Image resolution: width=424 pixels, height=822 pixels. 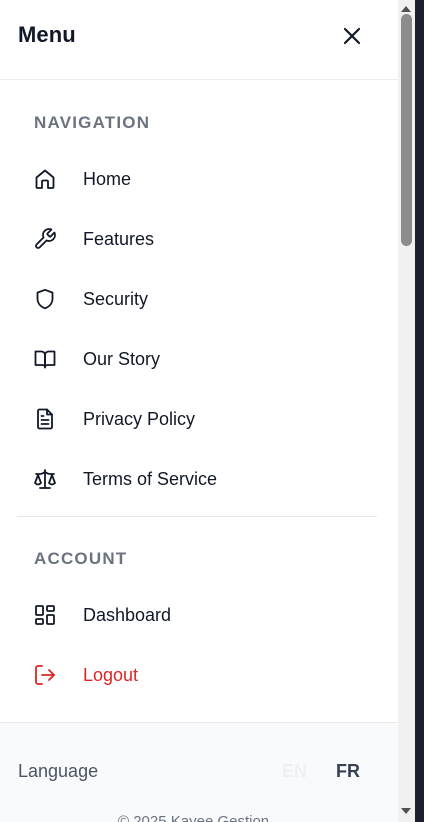 What do you see at coordinates (198, 615) in the screenshot?
I see `nav-item-dashboard: Dashboard` at bounding box center [198, 615].